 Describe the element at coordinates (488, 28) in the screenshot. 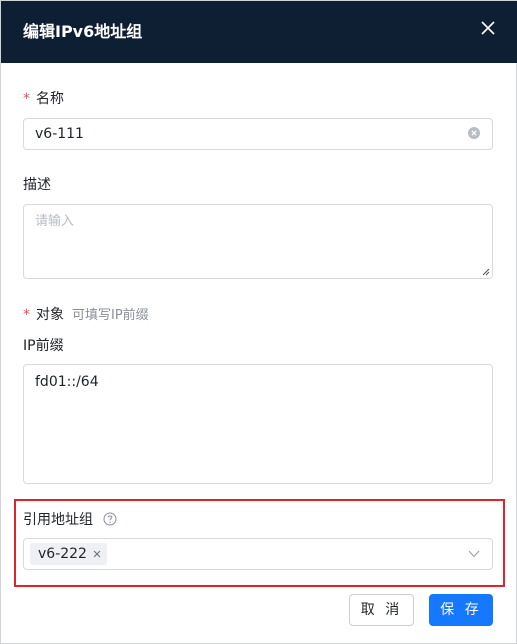

I see `close-icon` at that location.